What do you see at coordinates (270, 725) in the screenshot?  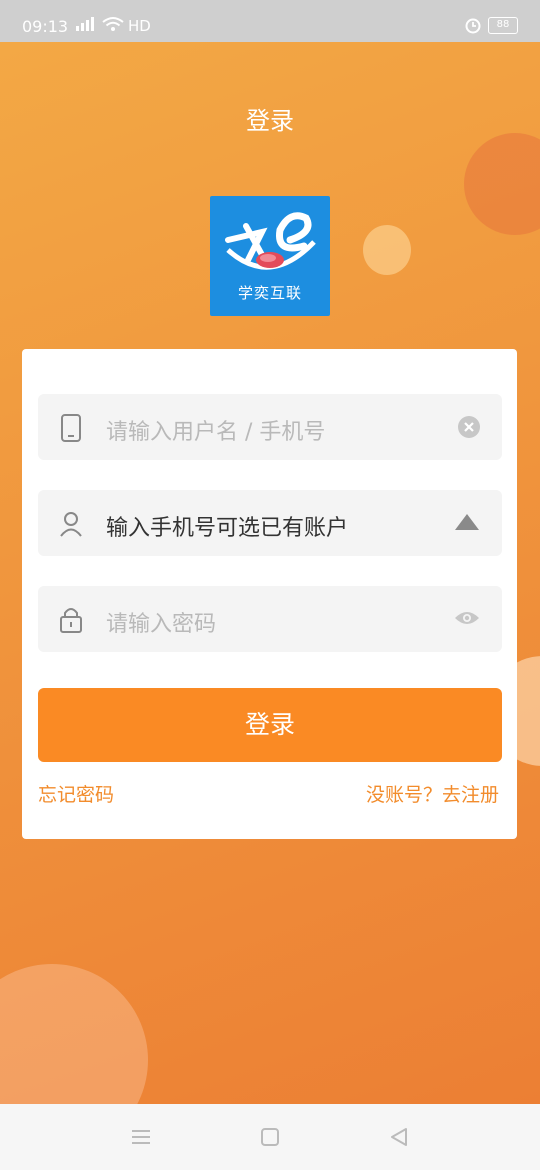 I see `login-button: 登录` at bounding box center [270, 725].